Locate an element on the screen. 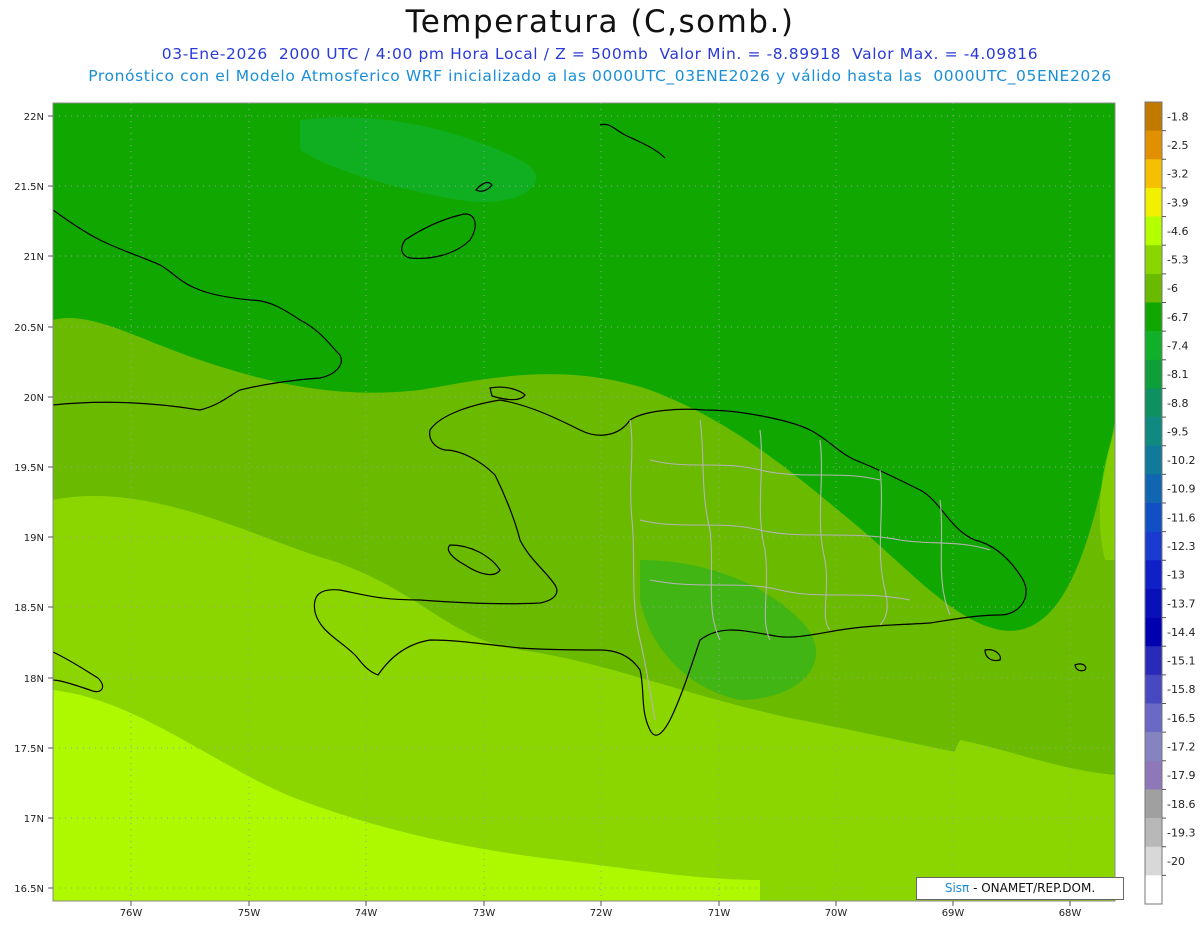  lon-label: 73W is located at coordinates (484, 913).